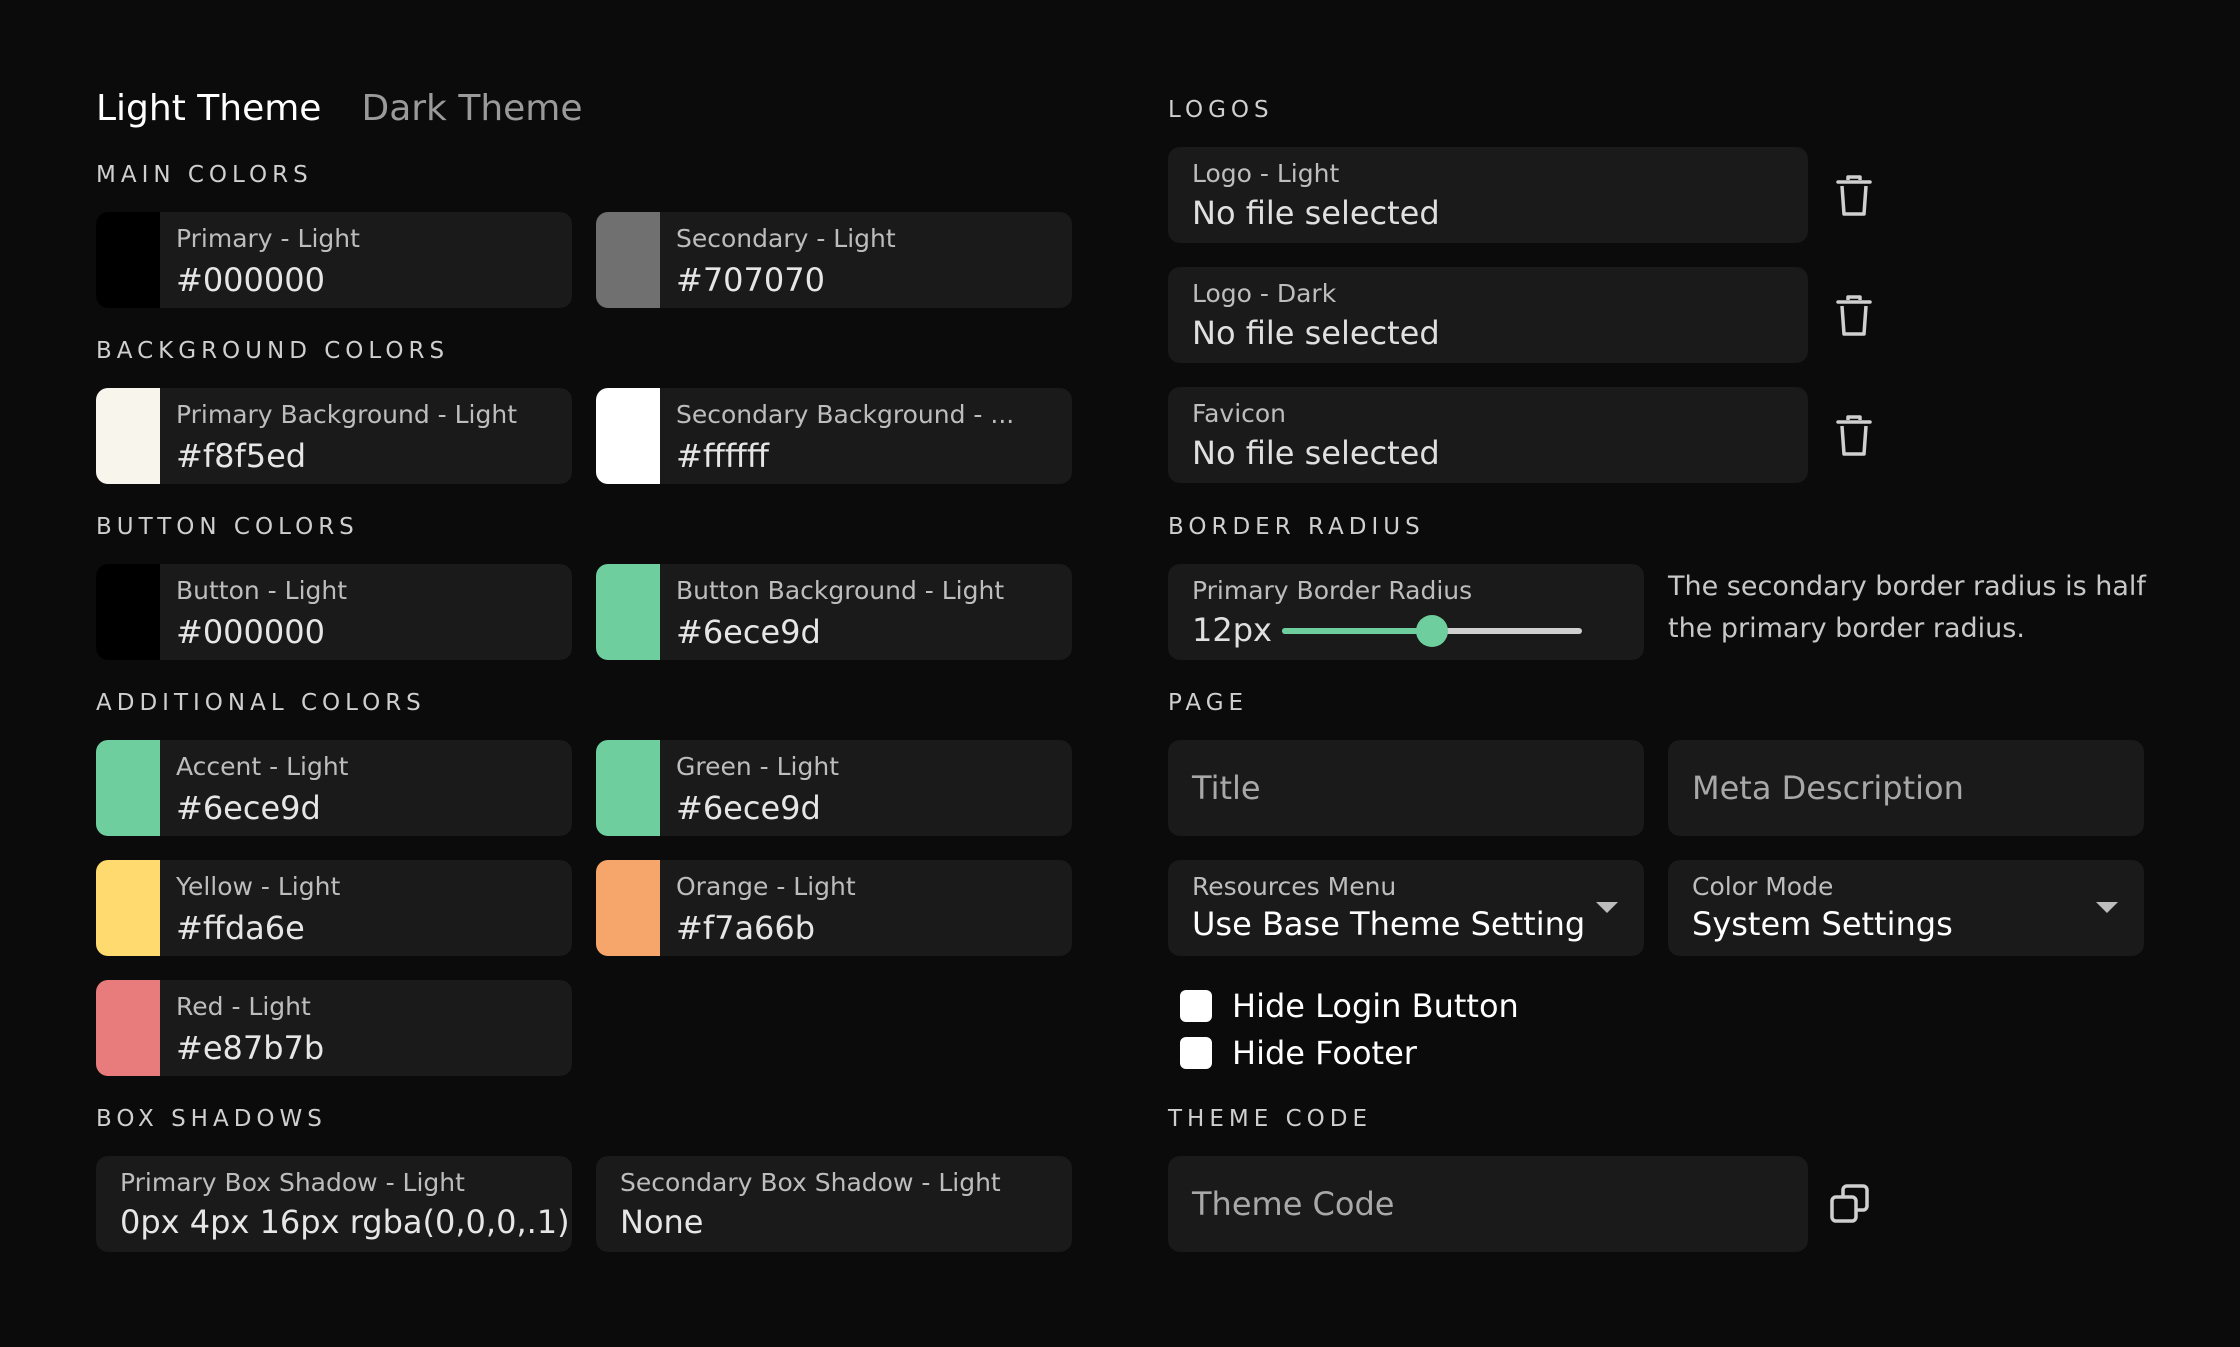 The width and height of the screenshot is (2240, 1347). What do you see at coordinates (334, 1028) in the screenshot?
I see `color-red: Red - Light #e87b7b` at bounding box center [334, 1028].